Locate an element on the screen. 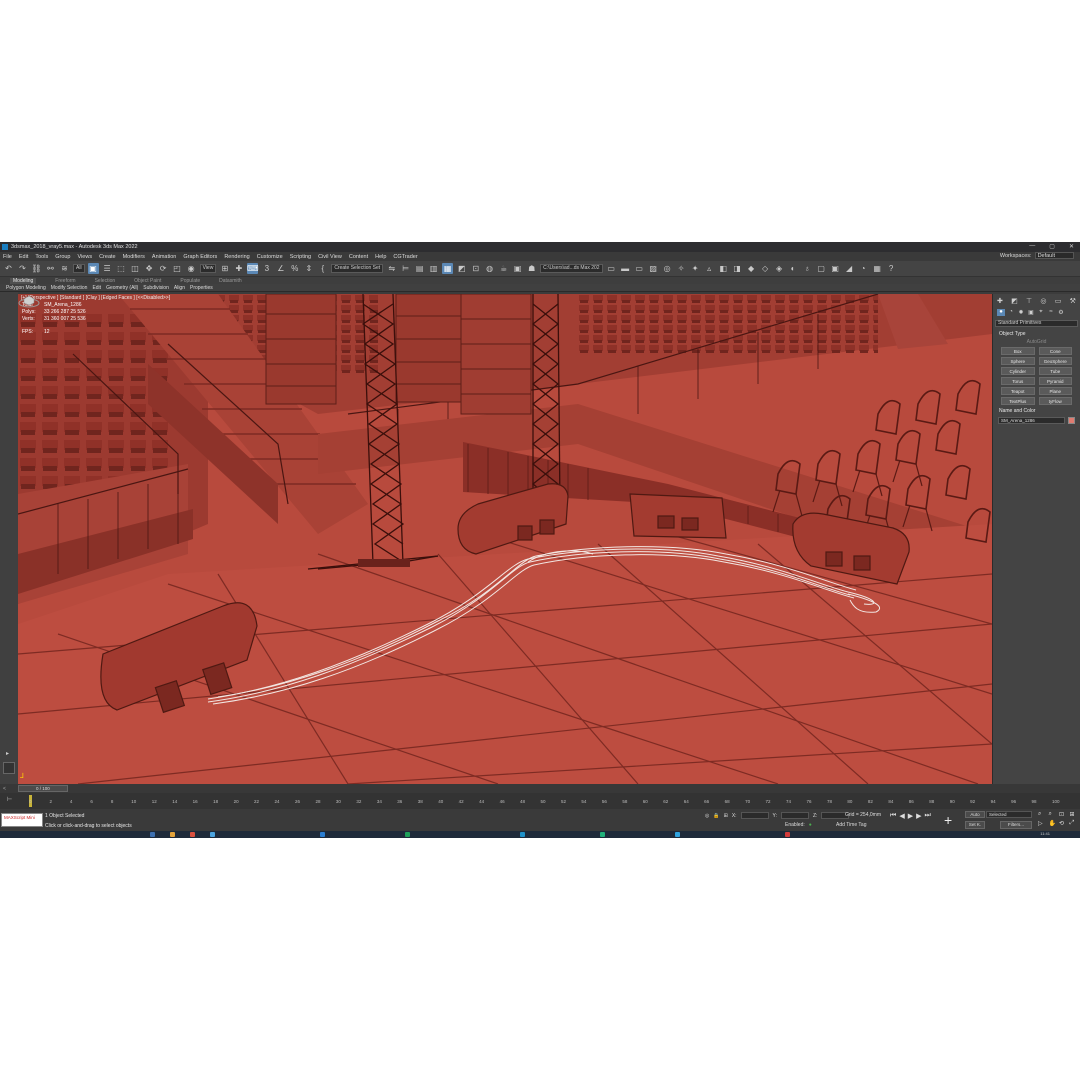 The image size is (1080, 1080). lock-selection-icon: 🔒 is located at coordinates (716, 816).